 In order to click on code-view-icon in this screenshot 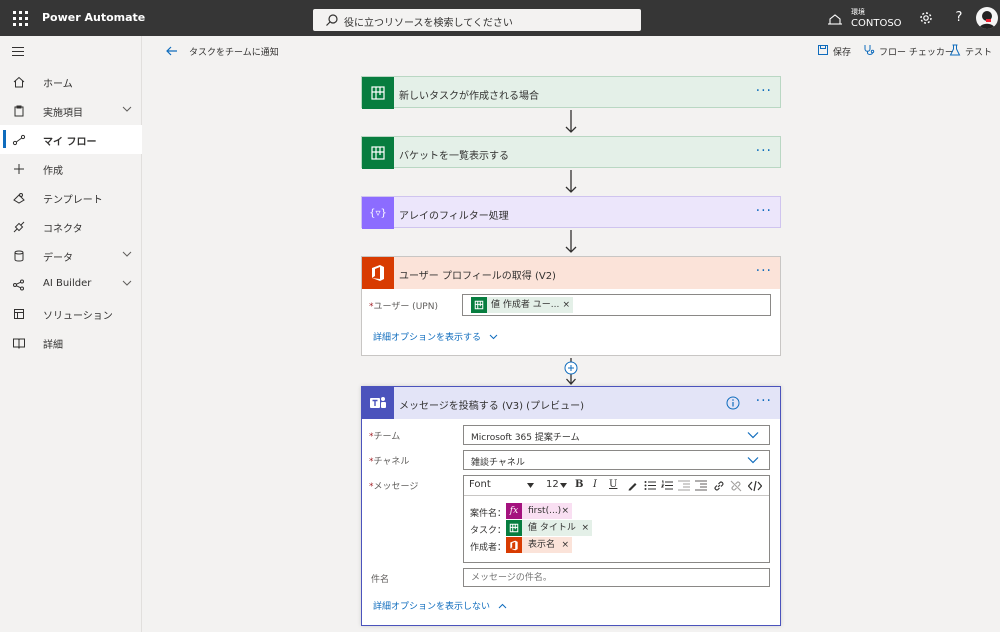, I will do `click(755, 486)`.